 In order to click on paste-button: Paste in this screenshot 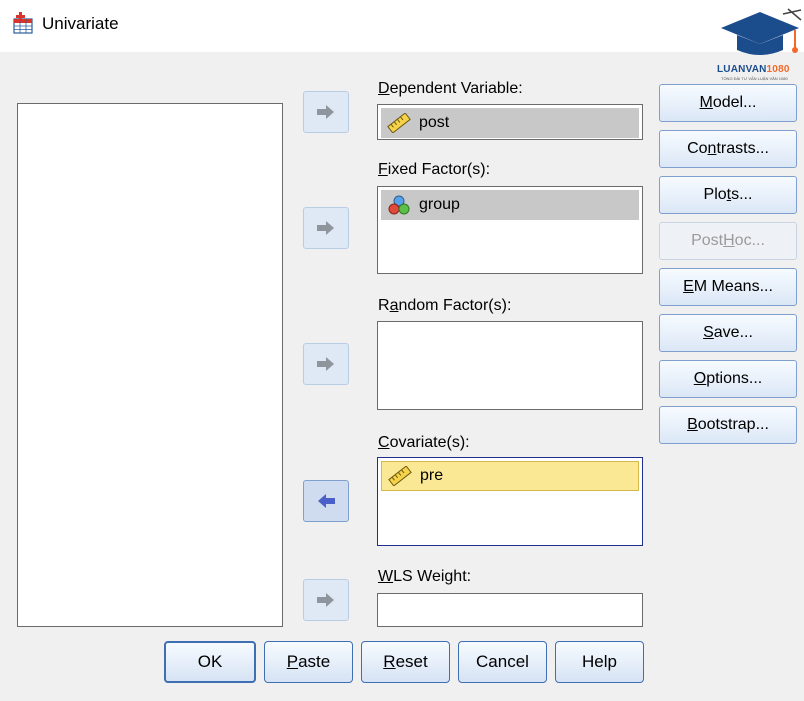, I will do `click(308, 662)`.